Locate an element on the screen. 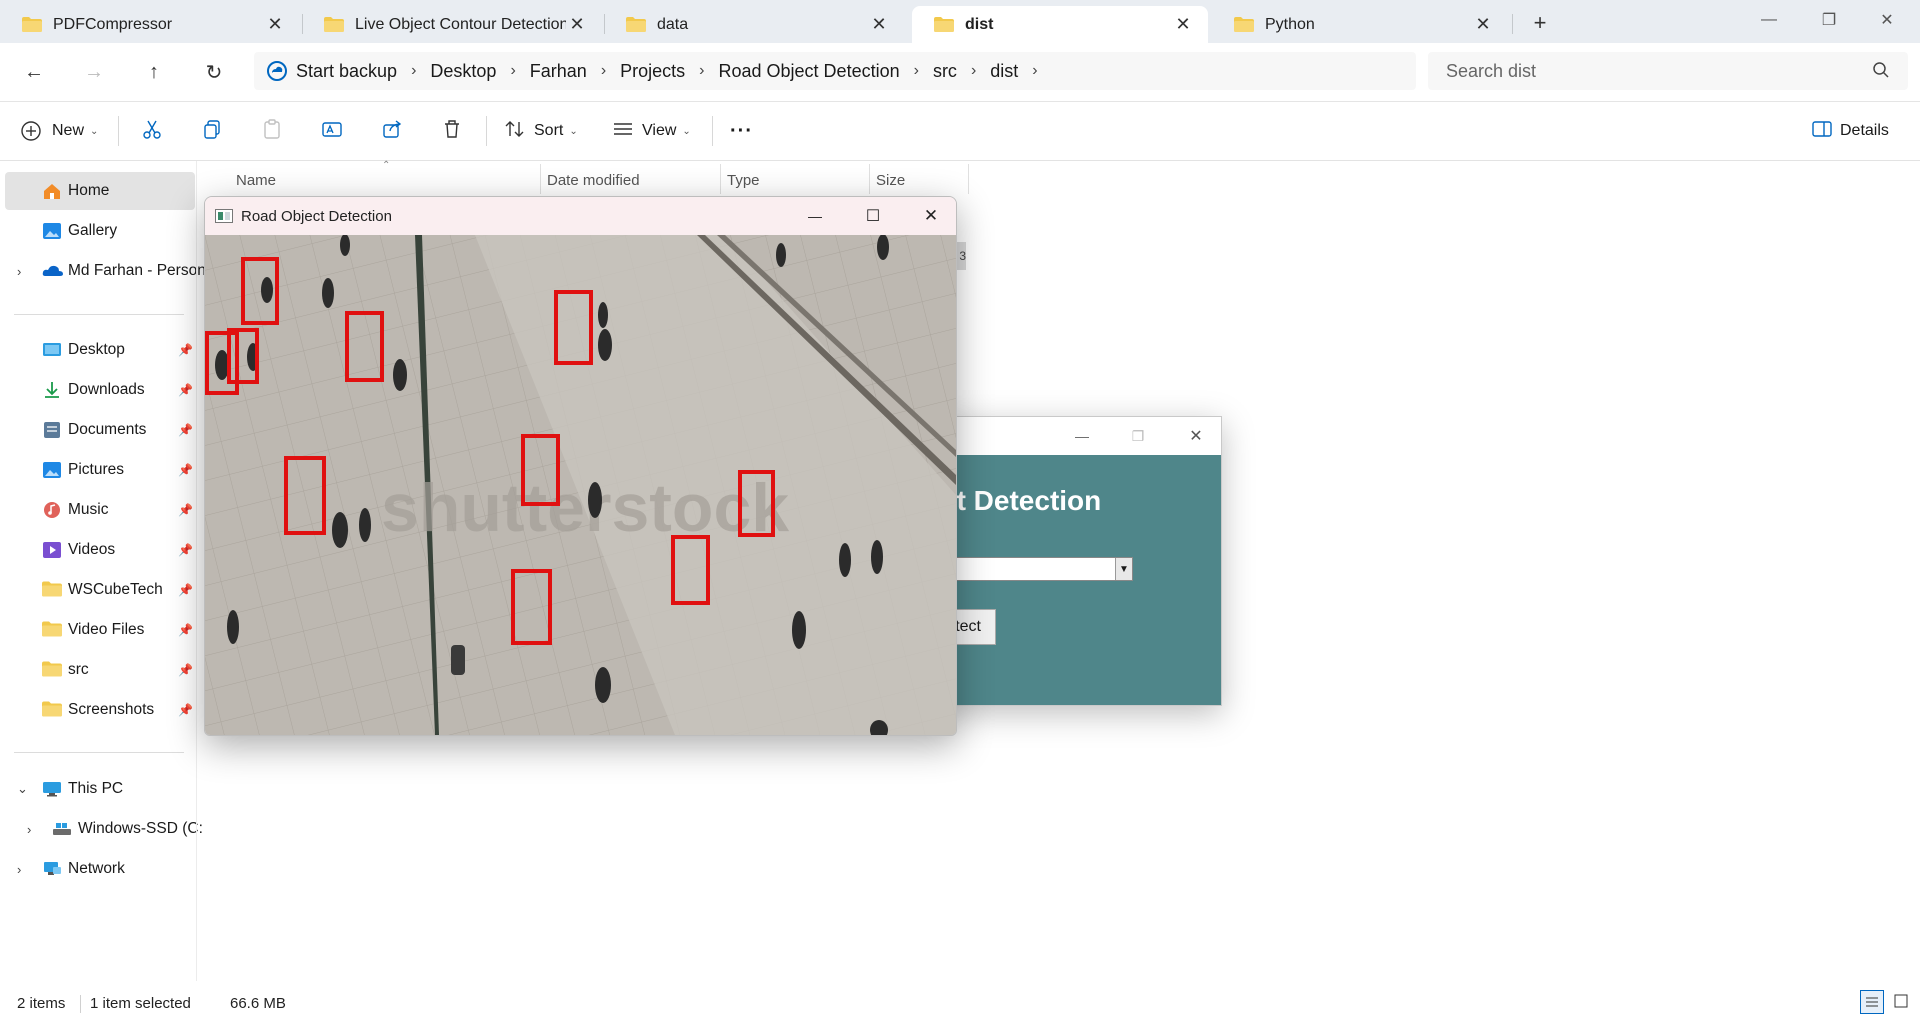 This screenshot has width=1920, height=1020. breadcrumb-desktop: Desktop is located at coordinates (463, 71).